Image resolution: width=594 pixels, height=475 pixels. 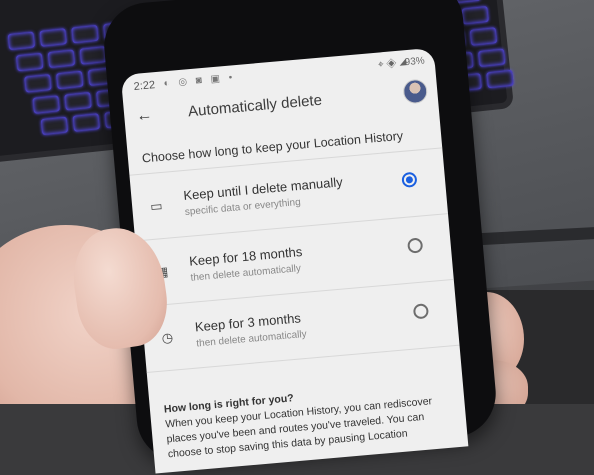 I want to click on back-arrow-icon: ←, so click(x=145, y=116).